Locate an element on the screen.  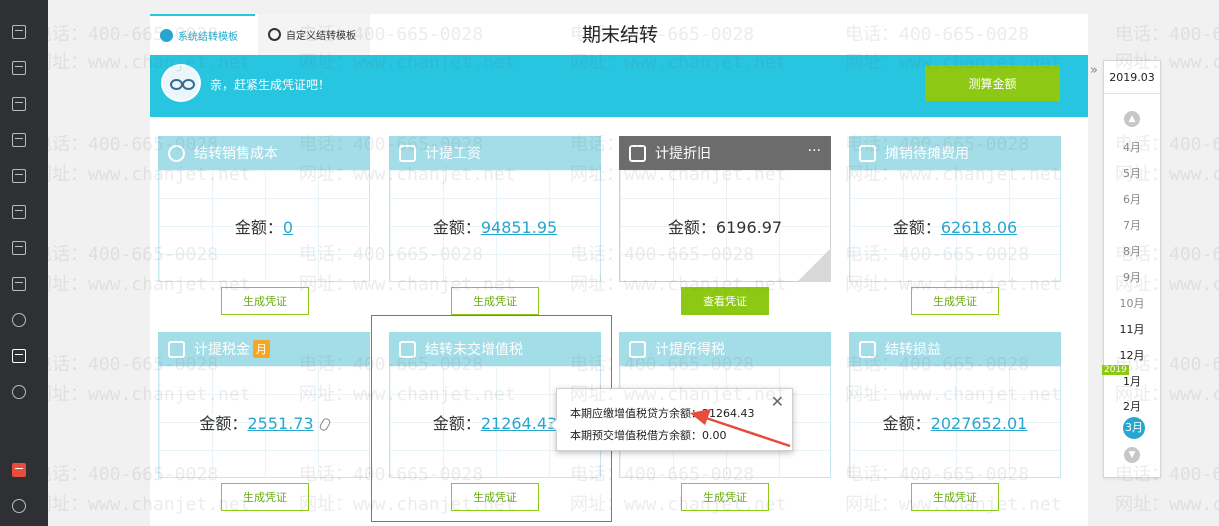
card-header: 计提折旧 ··· is located at coordinates (725, 153).